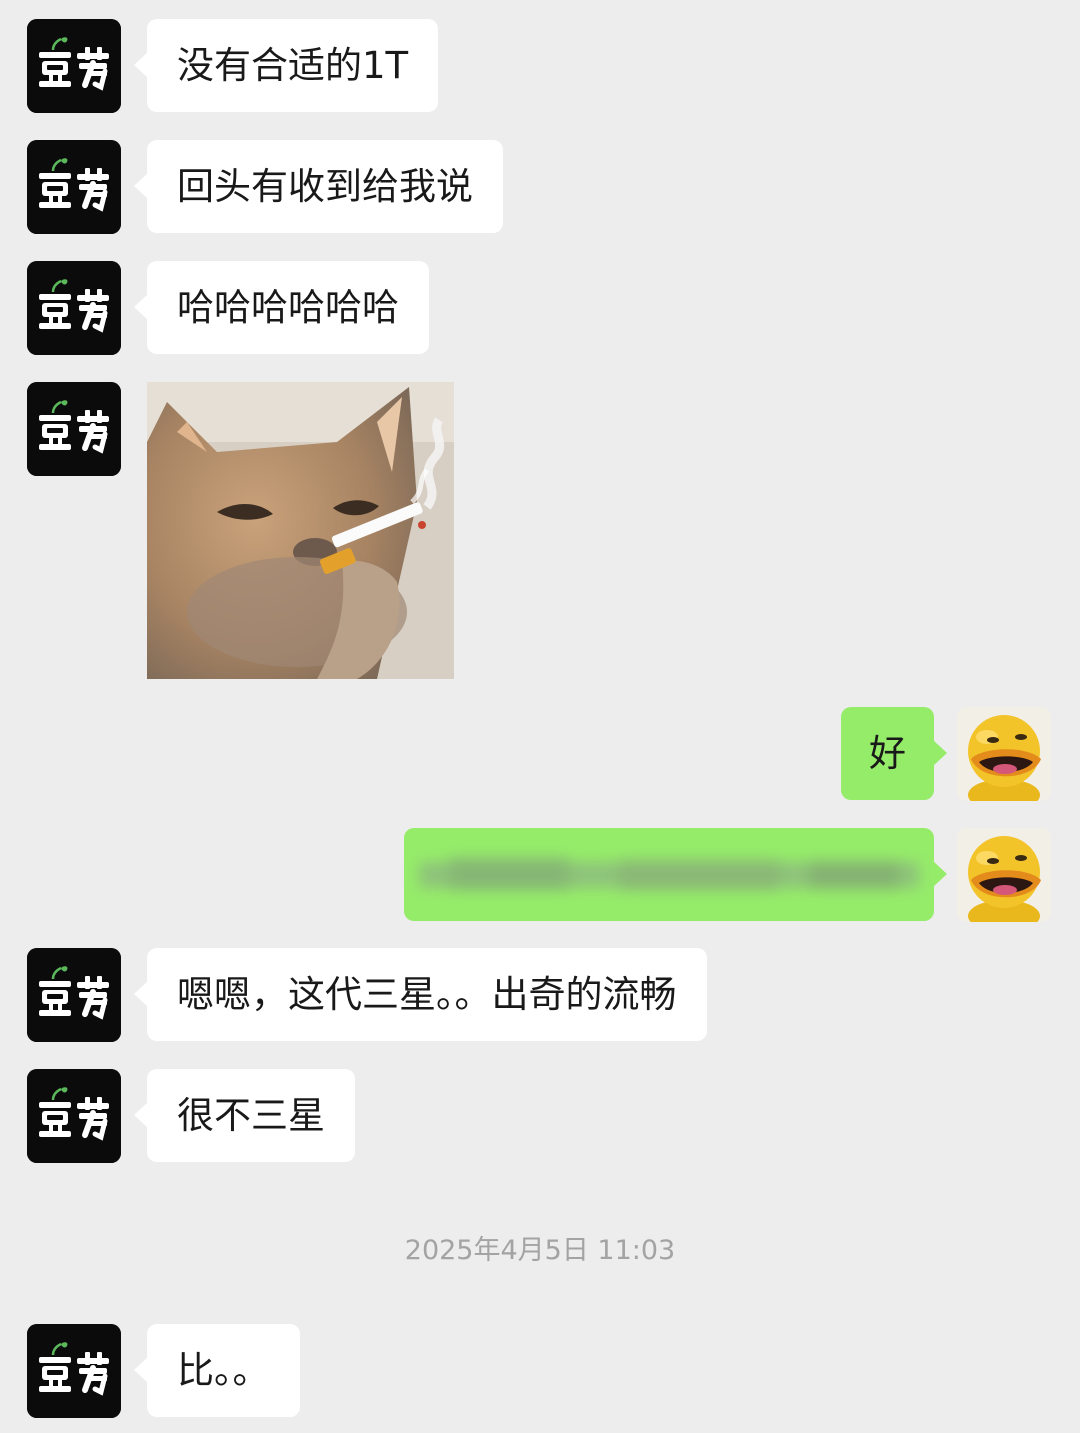  I want to click on cat-image, so click(300, 530).